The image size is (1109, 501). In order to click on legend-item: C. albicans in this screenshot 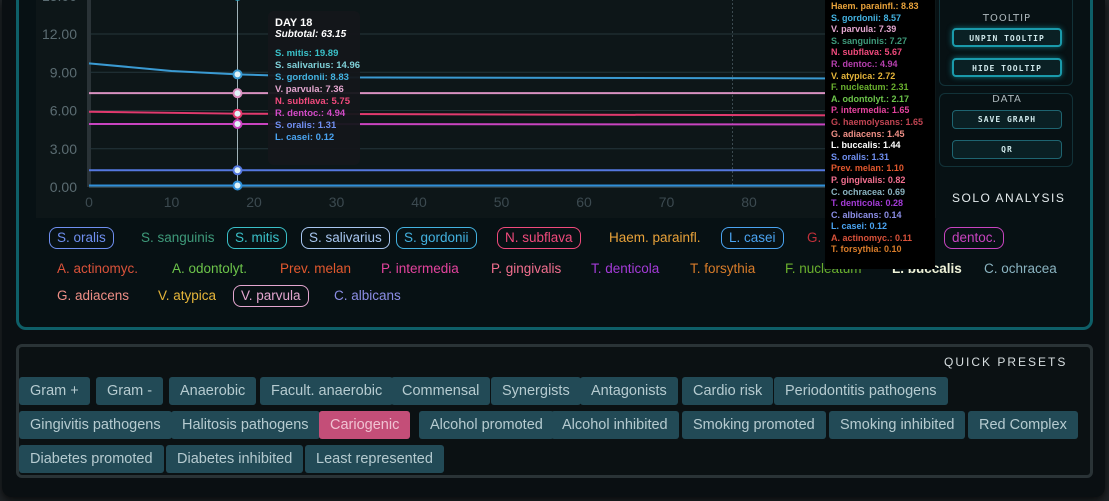, I will do `click(367, 296)`.